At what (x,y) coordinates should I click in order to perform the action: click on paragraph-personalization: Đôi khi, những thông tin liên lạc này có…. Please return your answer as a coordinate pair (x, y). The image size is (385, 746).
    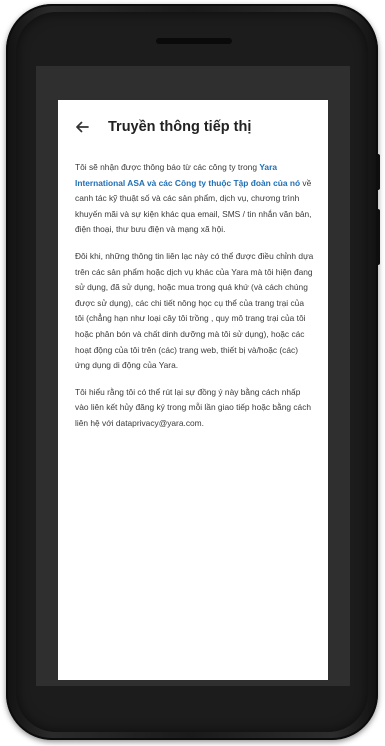
    Looking at the image, I should click on (194, 310).